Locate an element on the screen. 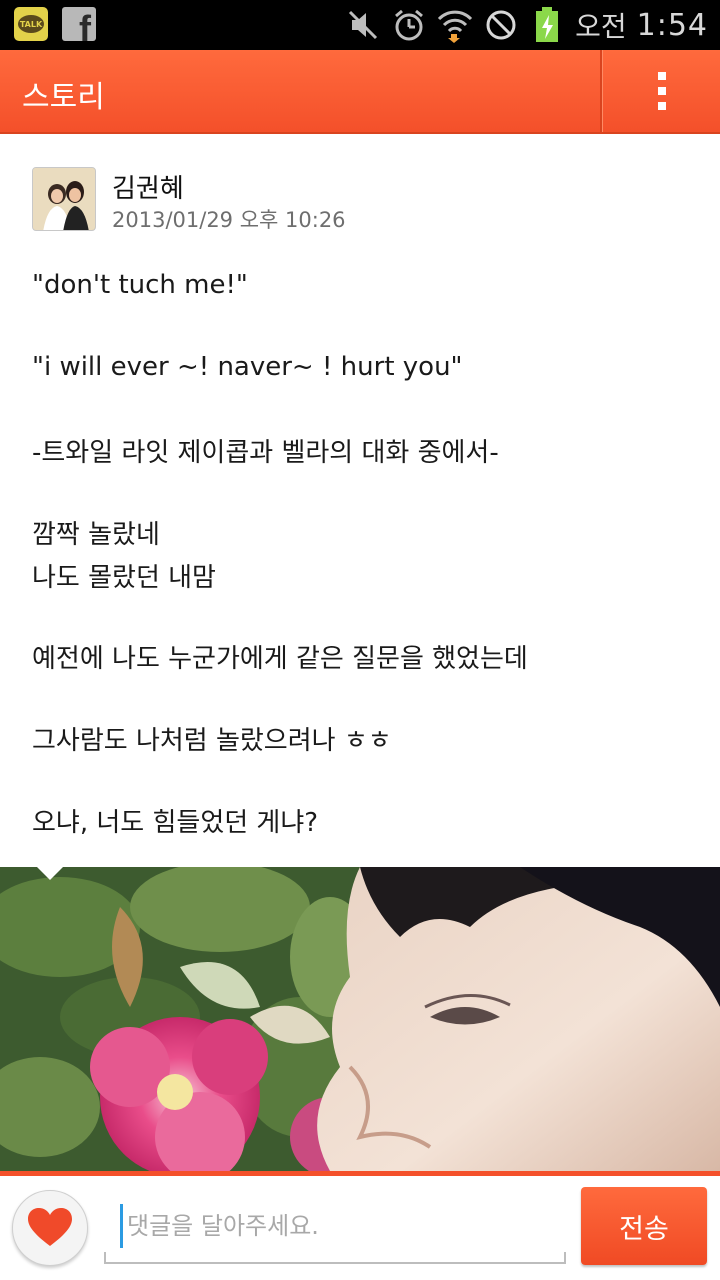 The image size is (720, 1280). post-text-line: 오냐, 너도 힘들었던 게냐? is located at coordinates (175, 823).